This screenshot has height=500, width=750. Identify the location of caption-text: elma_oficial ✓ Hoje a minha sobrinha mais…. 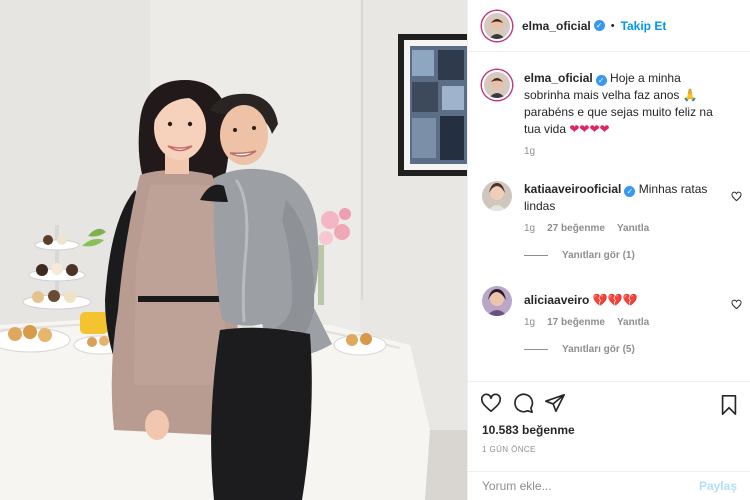
(622, 104).